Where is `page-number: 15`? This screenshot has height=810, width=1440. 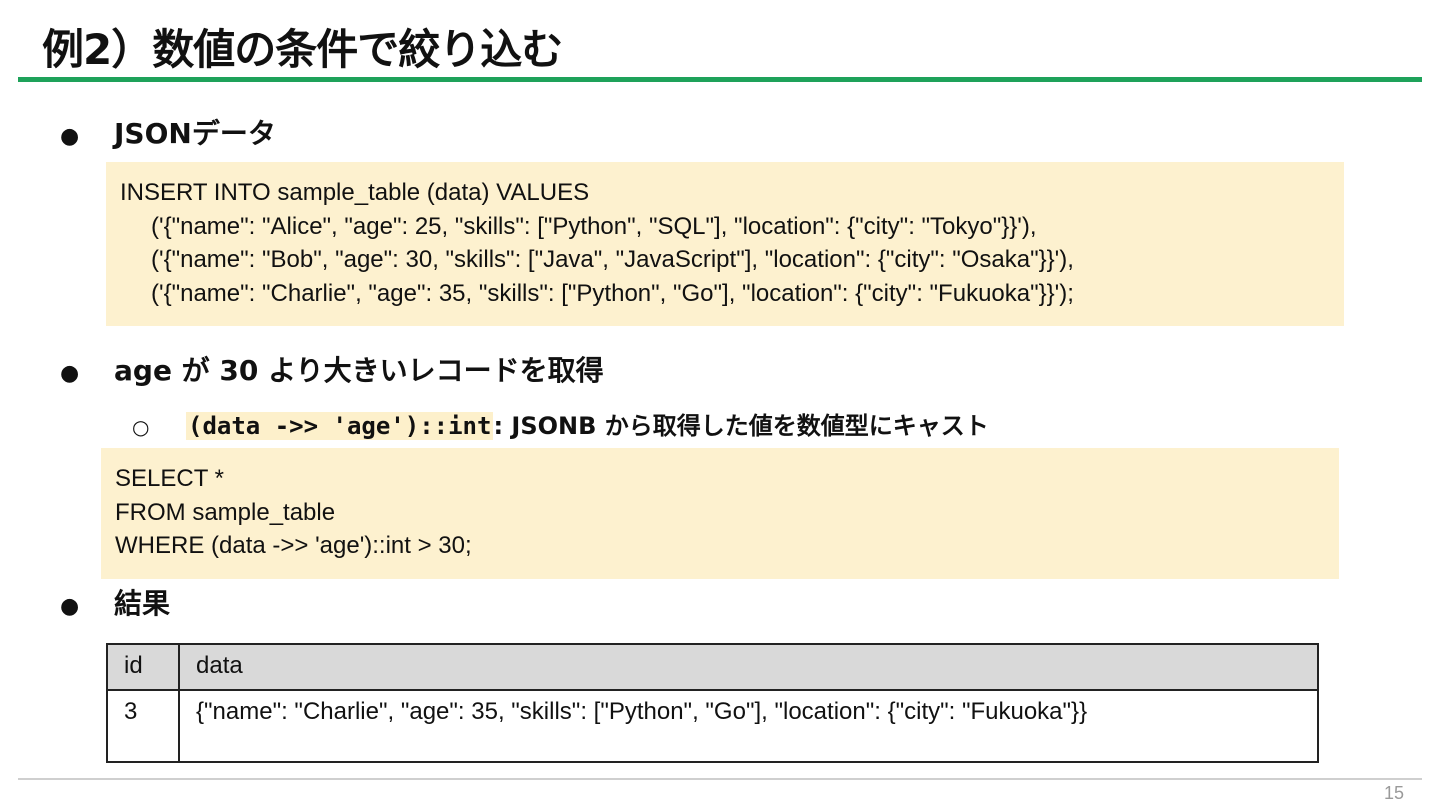
page-number: 15 is located at coordinates (1393, 793).